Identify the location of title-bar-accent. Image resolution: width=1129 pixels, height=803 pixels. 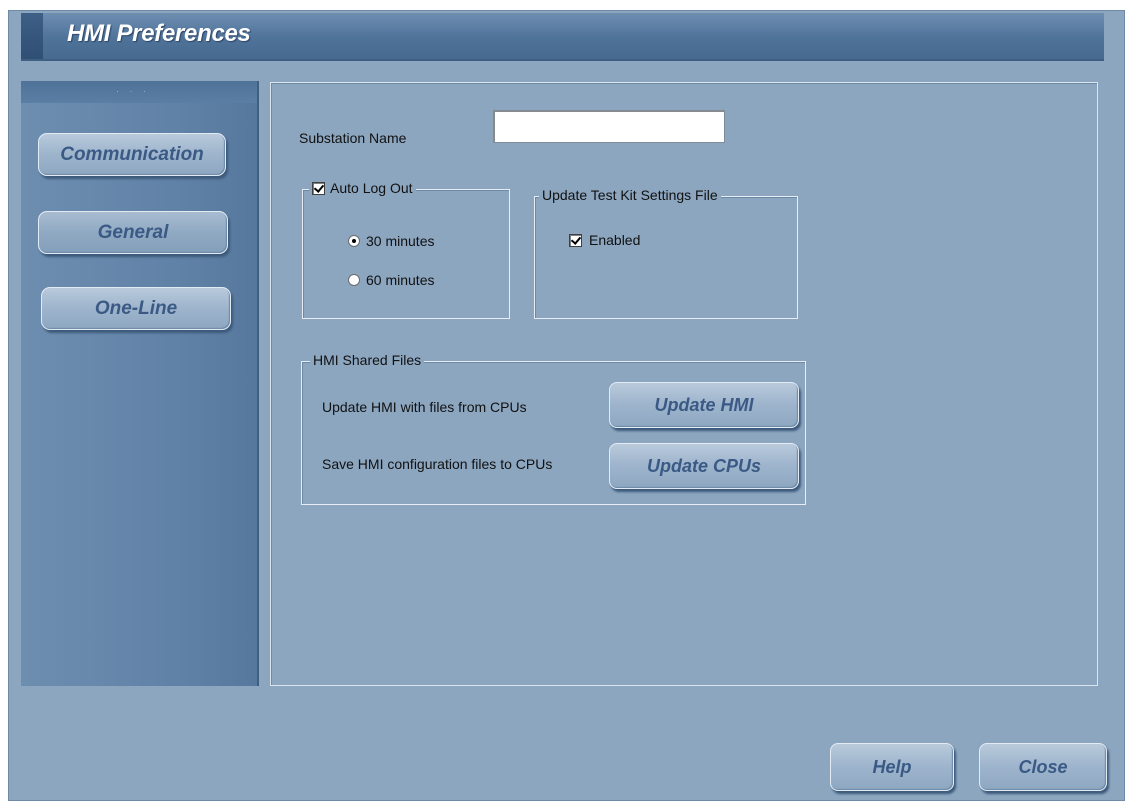
(32, 36).